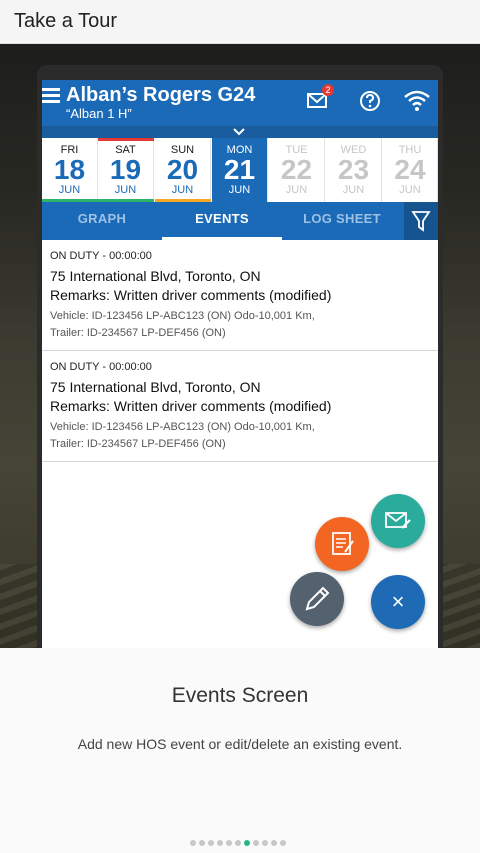 This screenshot has height=853, width=480. Describe the element at coordinates (342, 221) in the screenshot. I see `tab-log-sheet: LOG SHEET` at that location.